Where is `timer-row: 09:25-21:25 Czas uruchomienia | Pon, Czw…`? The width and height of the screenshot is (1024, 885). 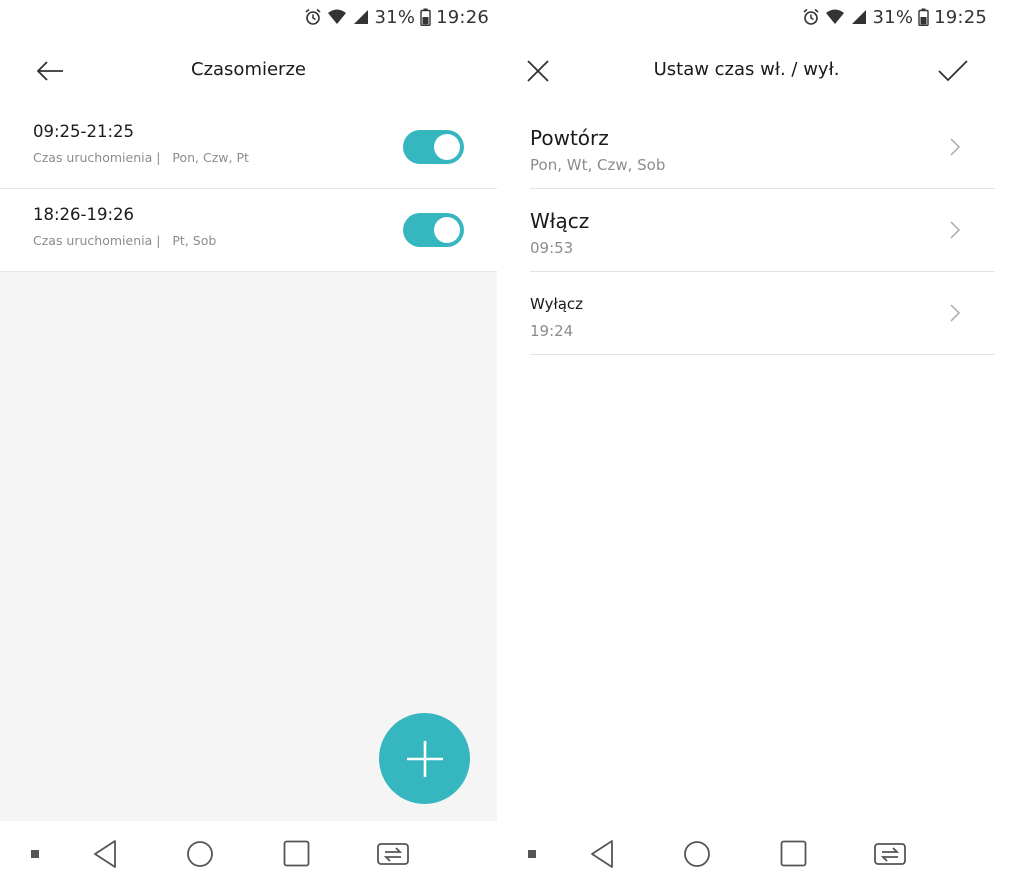 timer-row: 09:25-21:25 Czas uruchomienia | Pon, Czw… is located at coordinates (248, 147).